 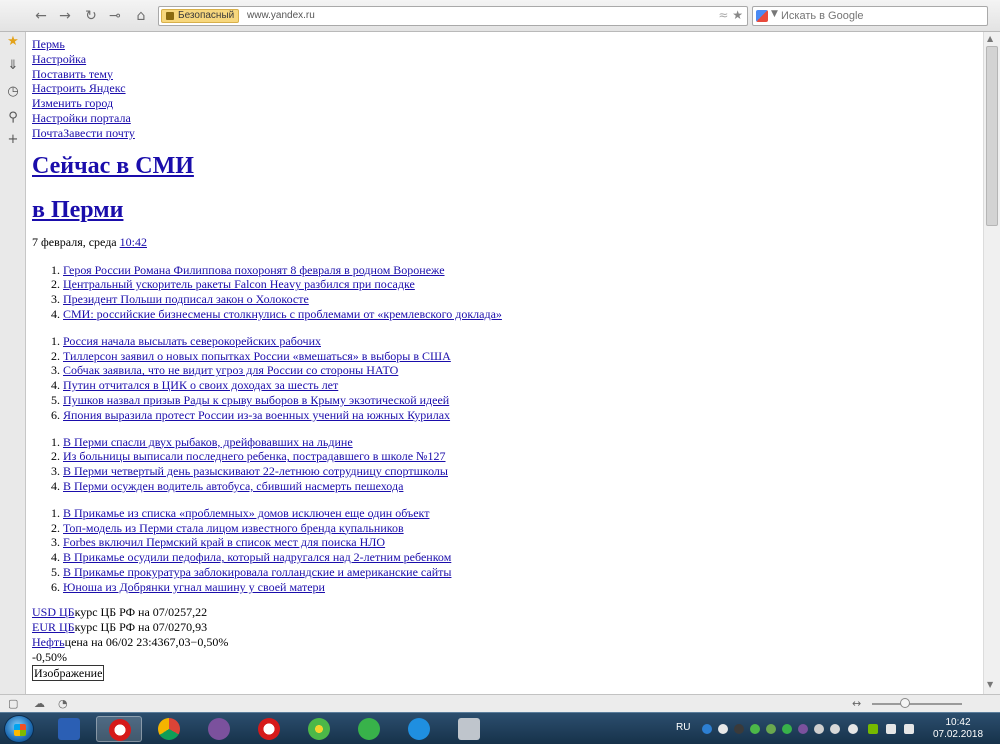 What do you see at coordinates (81, 118) in the screenshot?
I see `link-portal-settings: Настройки портала` at bounding box center [81, 118].